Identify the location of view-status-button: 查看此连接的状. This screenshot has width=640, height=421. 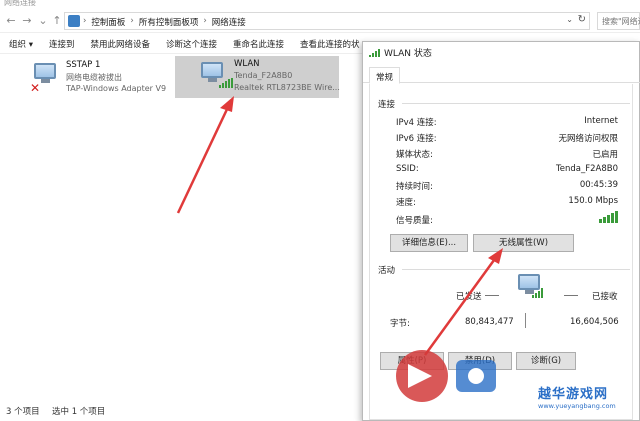
(330, 44).